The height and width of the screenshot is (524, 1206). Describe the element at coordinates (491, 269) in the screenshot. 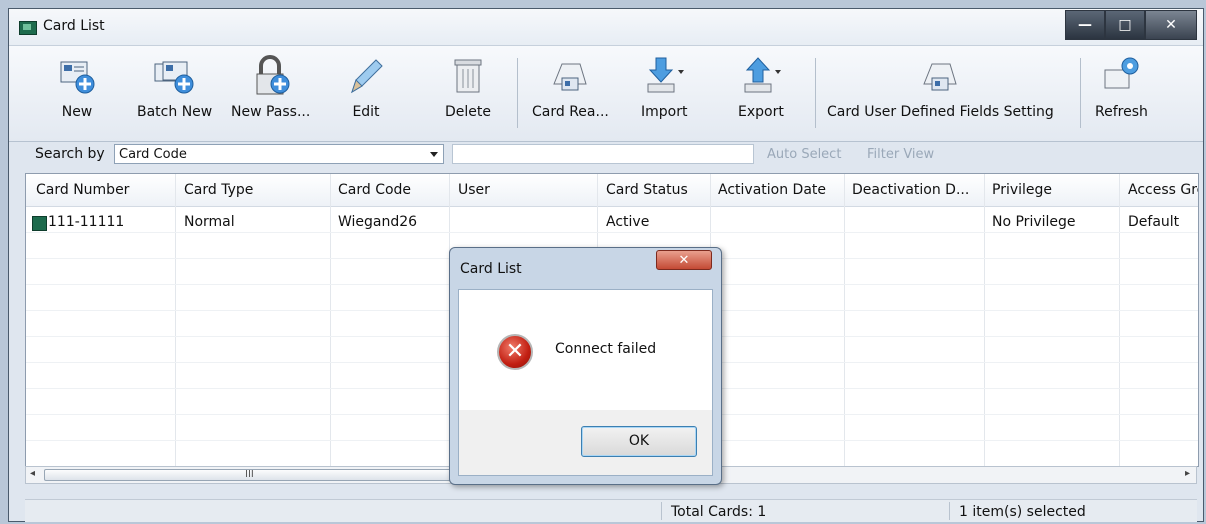

I see `dialog-title: Card List` at that location.